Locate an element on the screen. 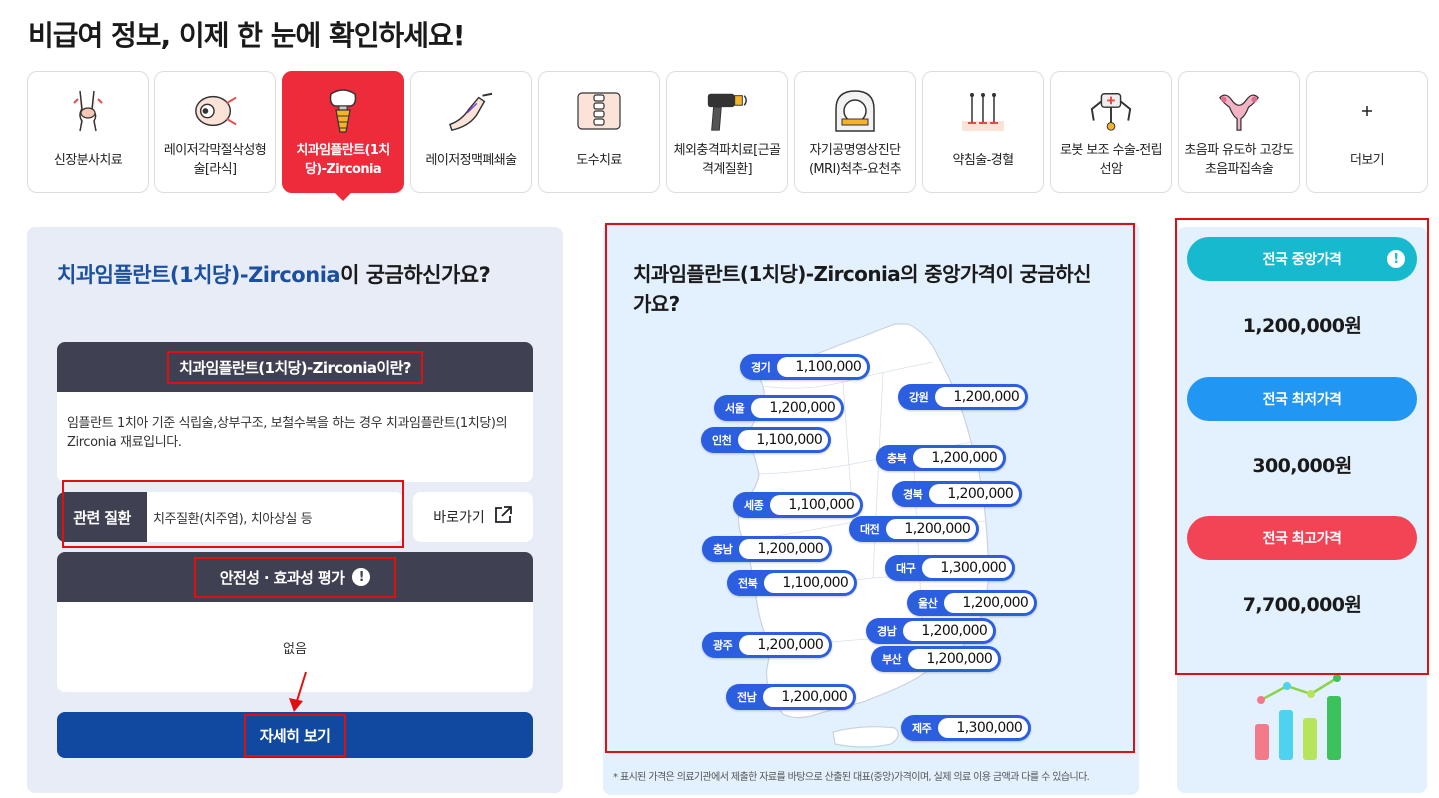 This screenshot has height=798, width=1439. external-link-icon is located at coordinates (503, 517).